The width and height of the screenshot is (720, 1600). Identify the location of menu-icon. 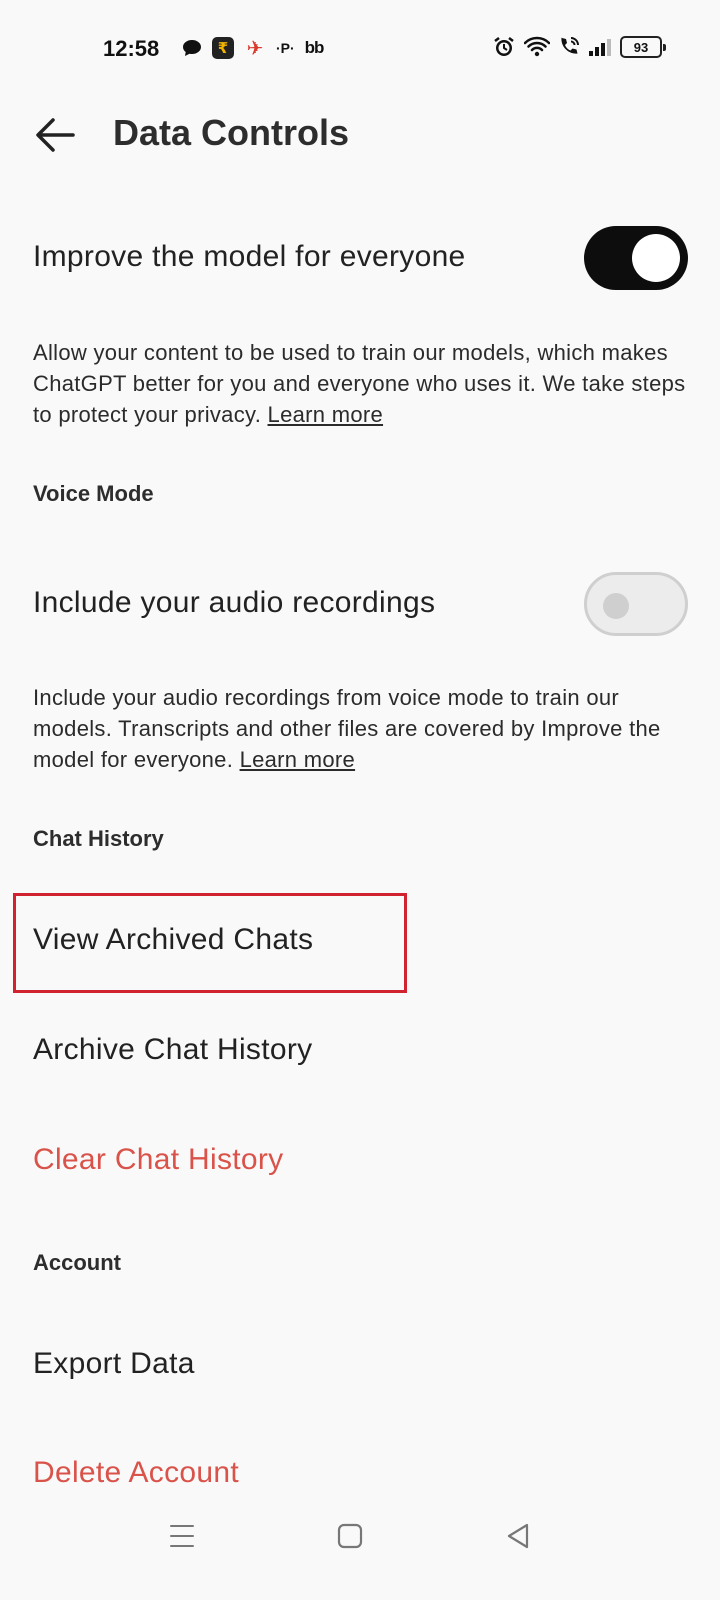
(182, 1536).